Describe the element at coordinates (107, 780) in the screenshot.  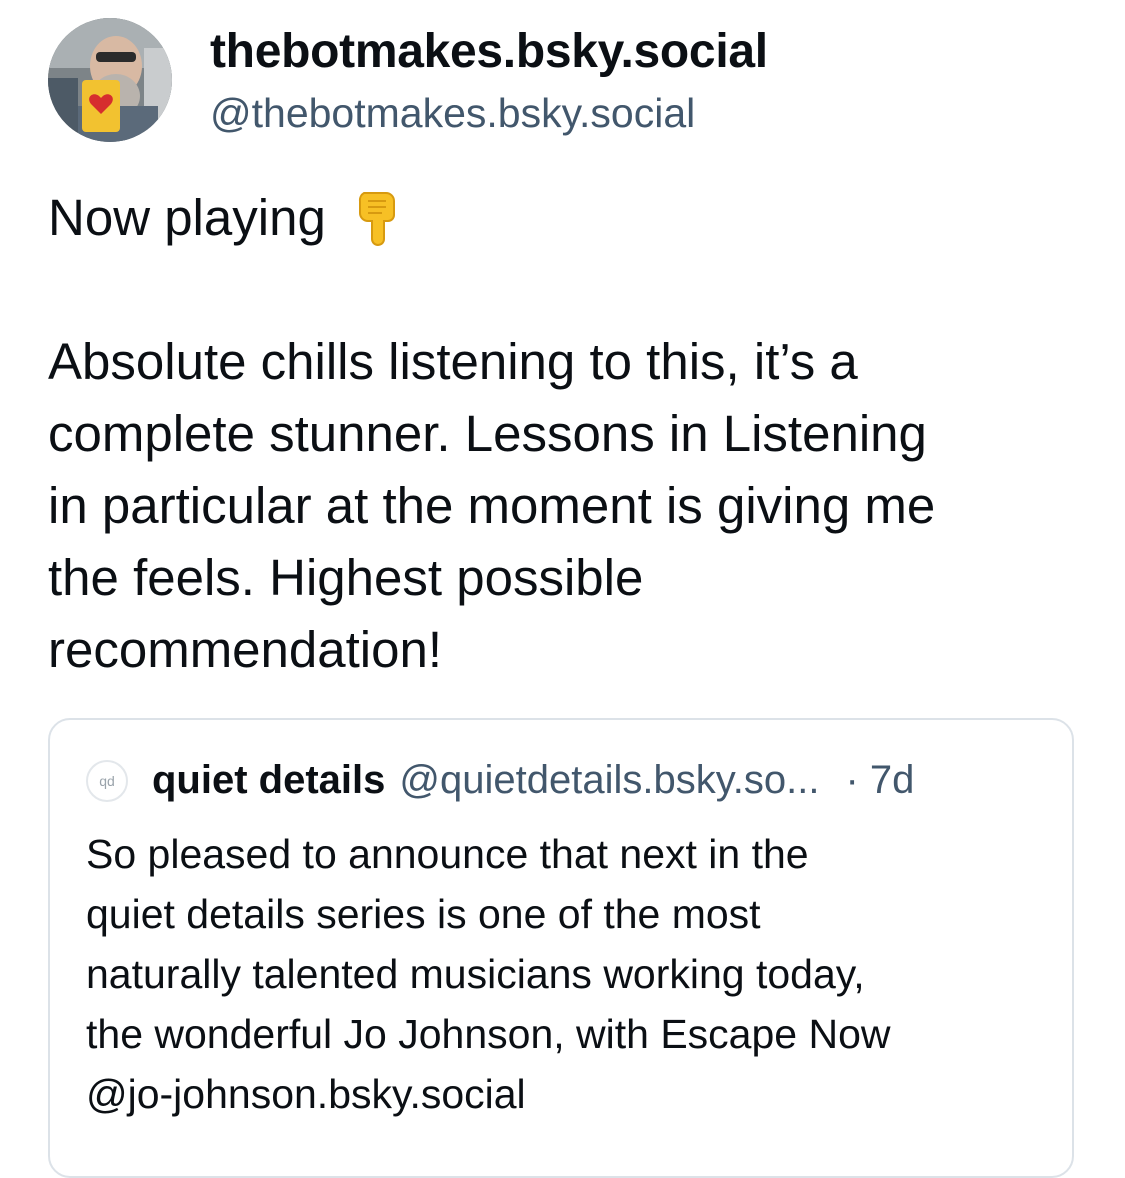
I see `quoted-author-avatar: qd` at that location.